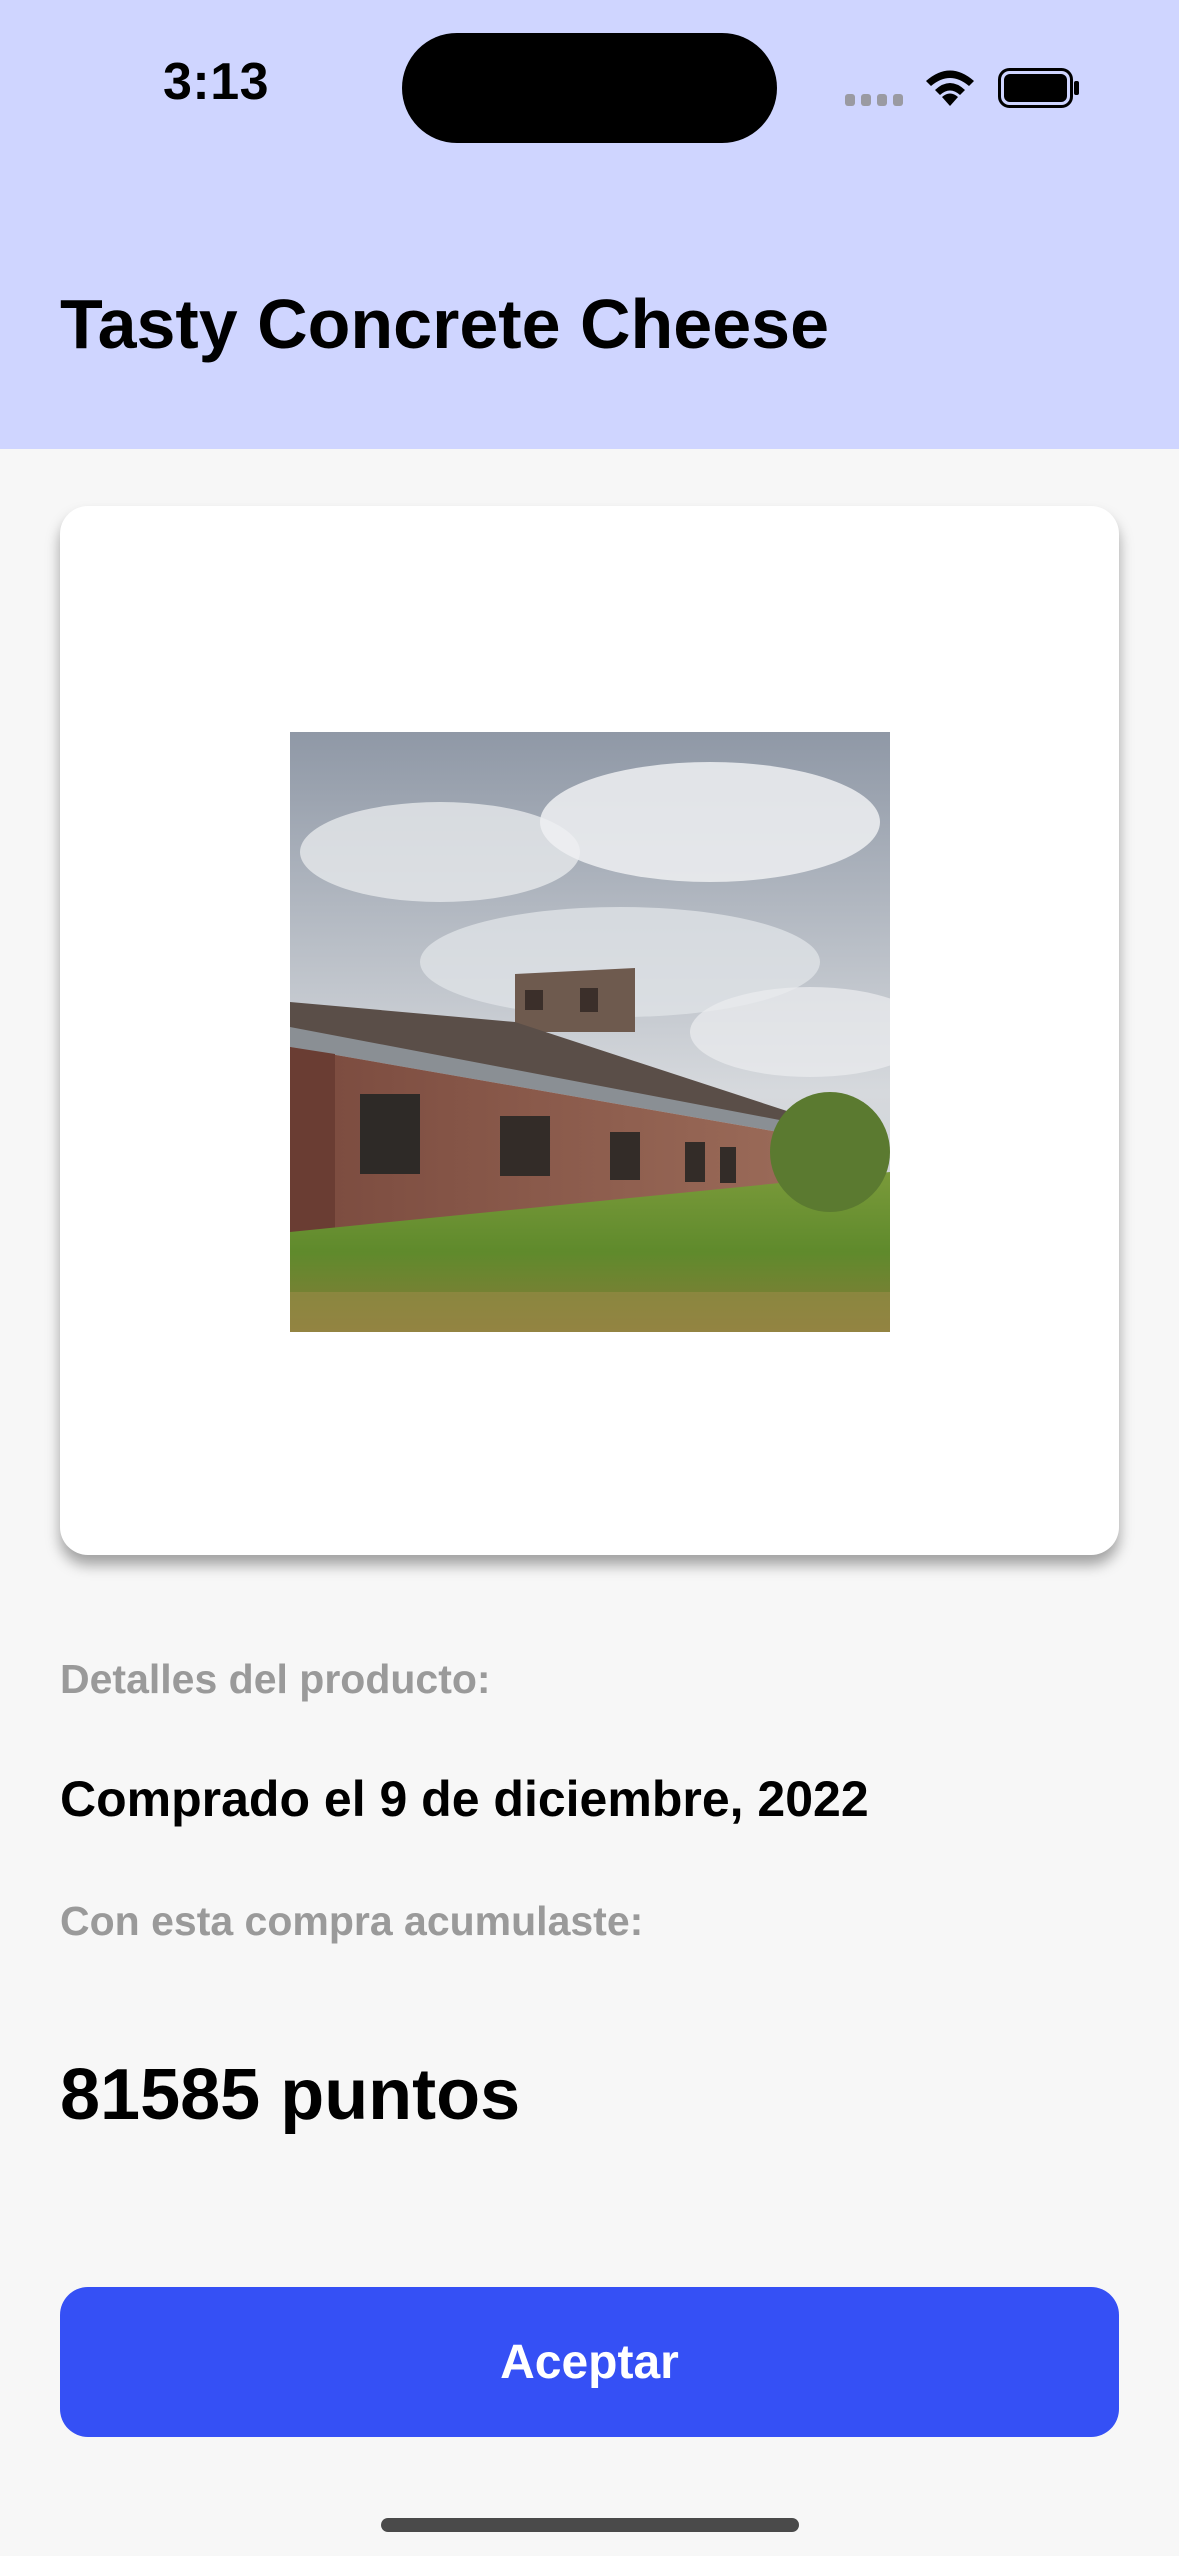 This screenshot has height=2556, width=1179. What do you see at coordinates (464, 1799) in the screenshot?
I see `purchase-date: Comprado el 9 de diciembre, 2022` at bounding box center [464, 1799].